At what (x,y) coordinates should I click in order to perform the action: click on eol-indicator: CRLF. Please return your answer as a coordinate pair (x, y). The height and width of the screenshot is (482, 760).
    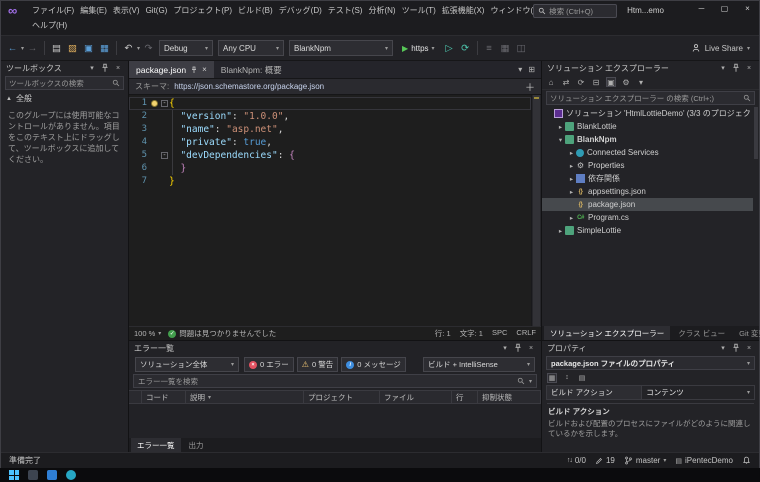
    Looking at the image, I should click on (526, 333).